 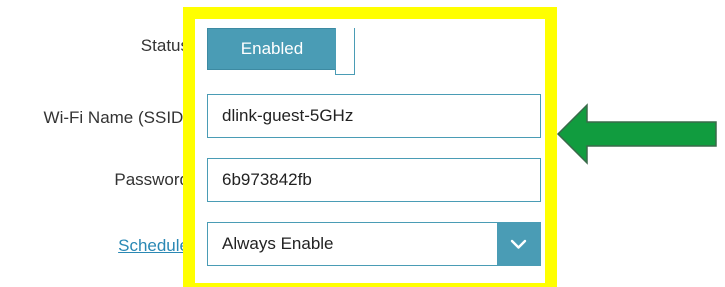 I want to click on password-label: Password, so click(x=151, y=179).